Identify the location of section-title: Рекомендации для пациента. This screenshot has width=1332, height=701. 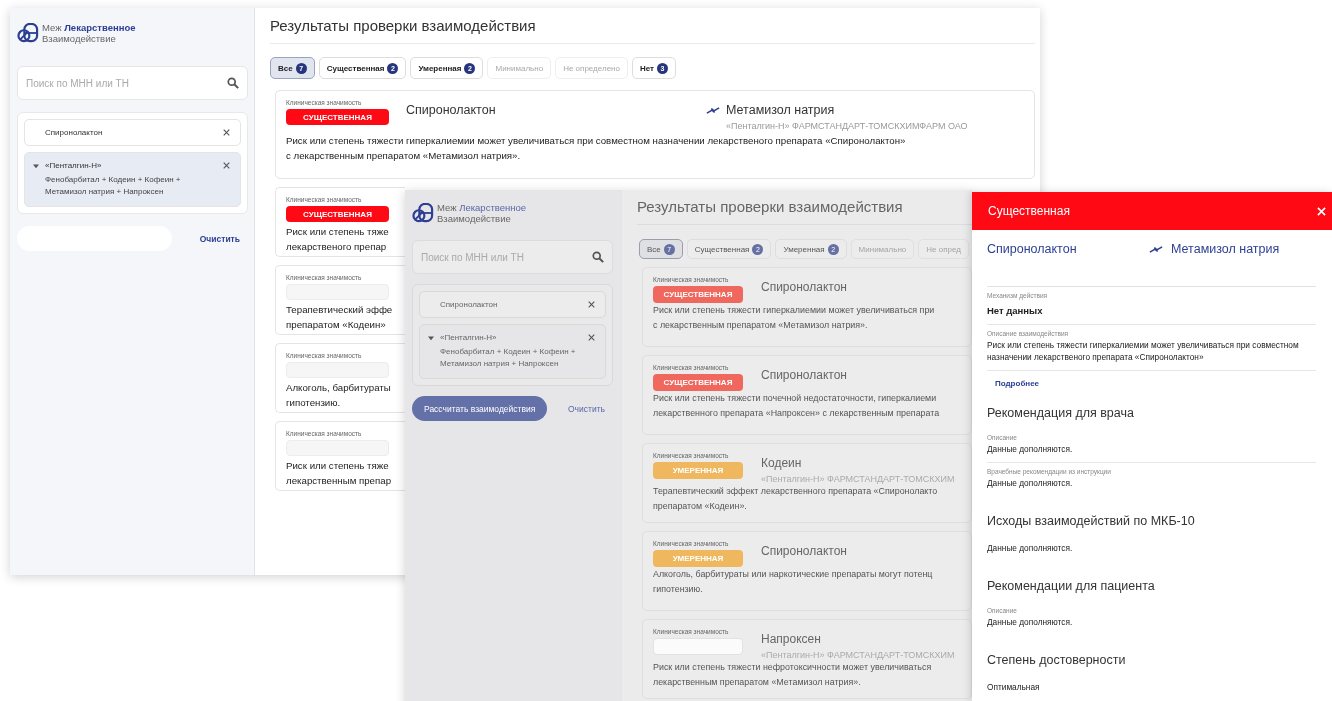
(1071, 586).